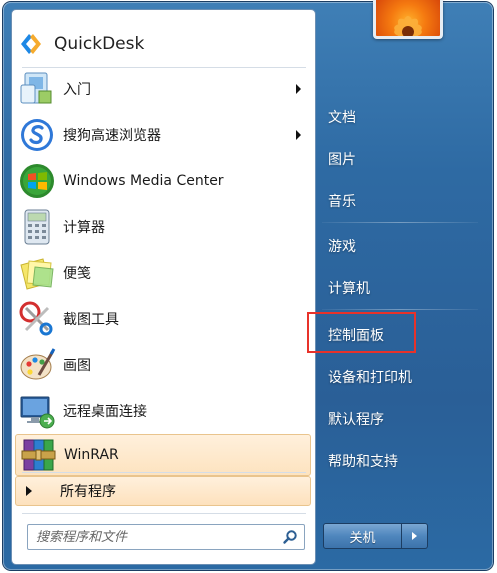 This screenshot has width=497, height=573. What do you see at coordinates (342, 201) in the screenshot?
I see `link-music: 音乐` at bounding box center [342, 201].